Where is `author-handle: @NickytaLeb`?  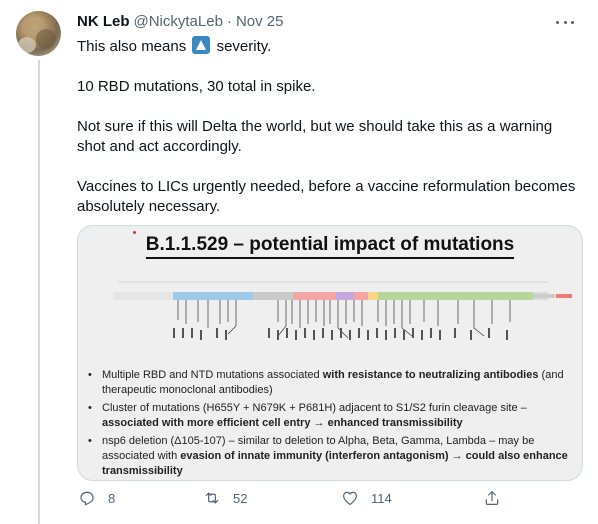
author-handle: @NickytaLeb is located at coordinates (178, 22).